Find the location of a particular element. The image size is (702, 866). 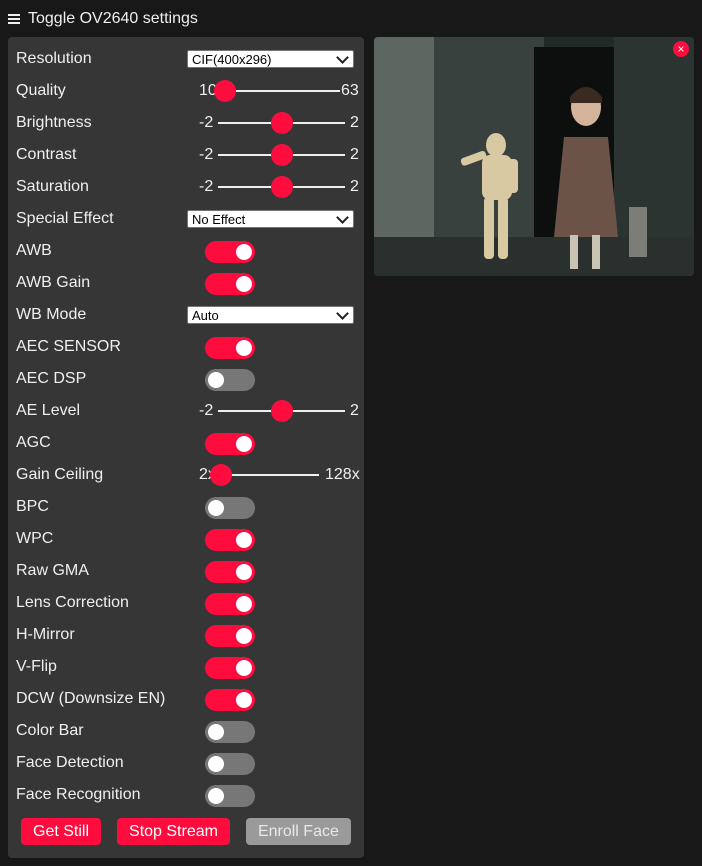

label-dcw: DCW (Downsize EN) is located at coordinates (91, 698).